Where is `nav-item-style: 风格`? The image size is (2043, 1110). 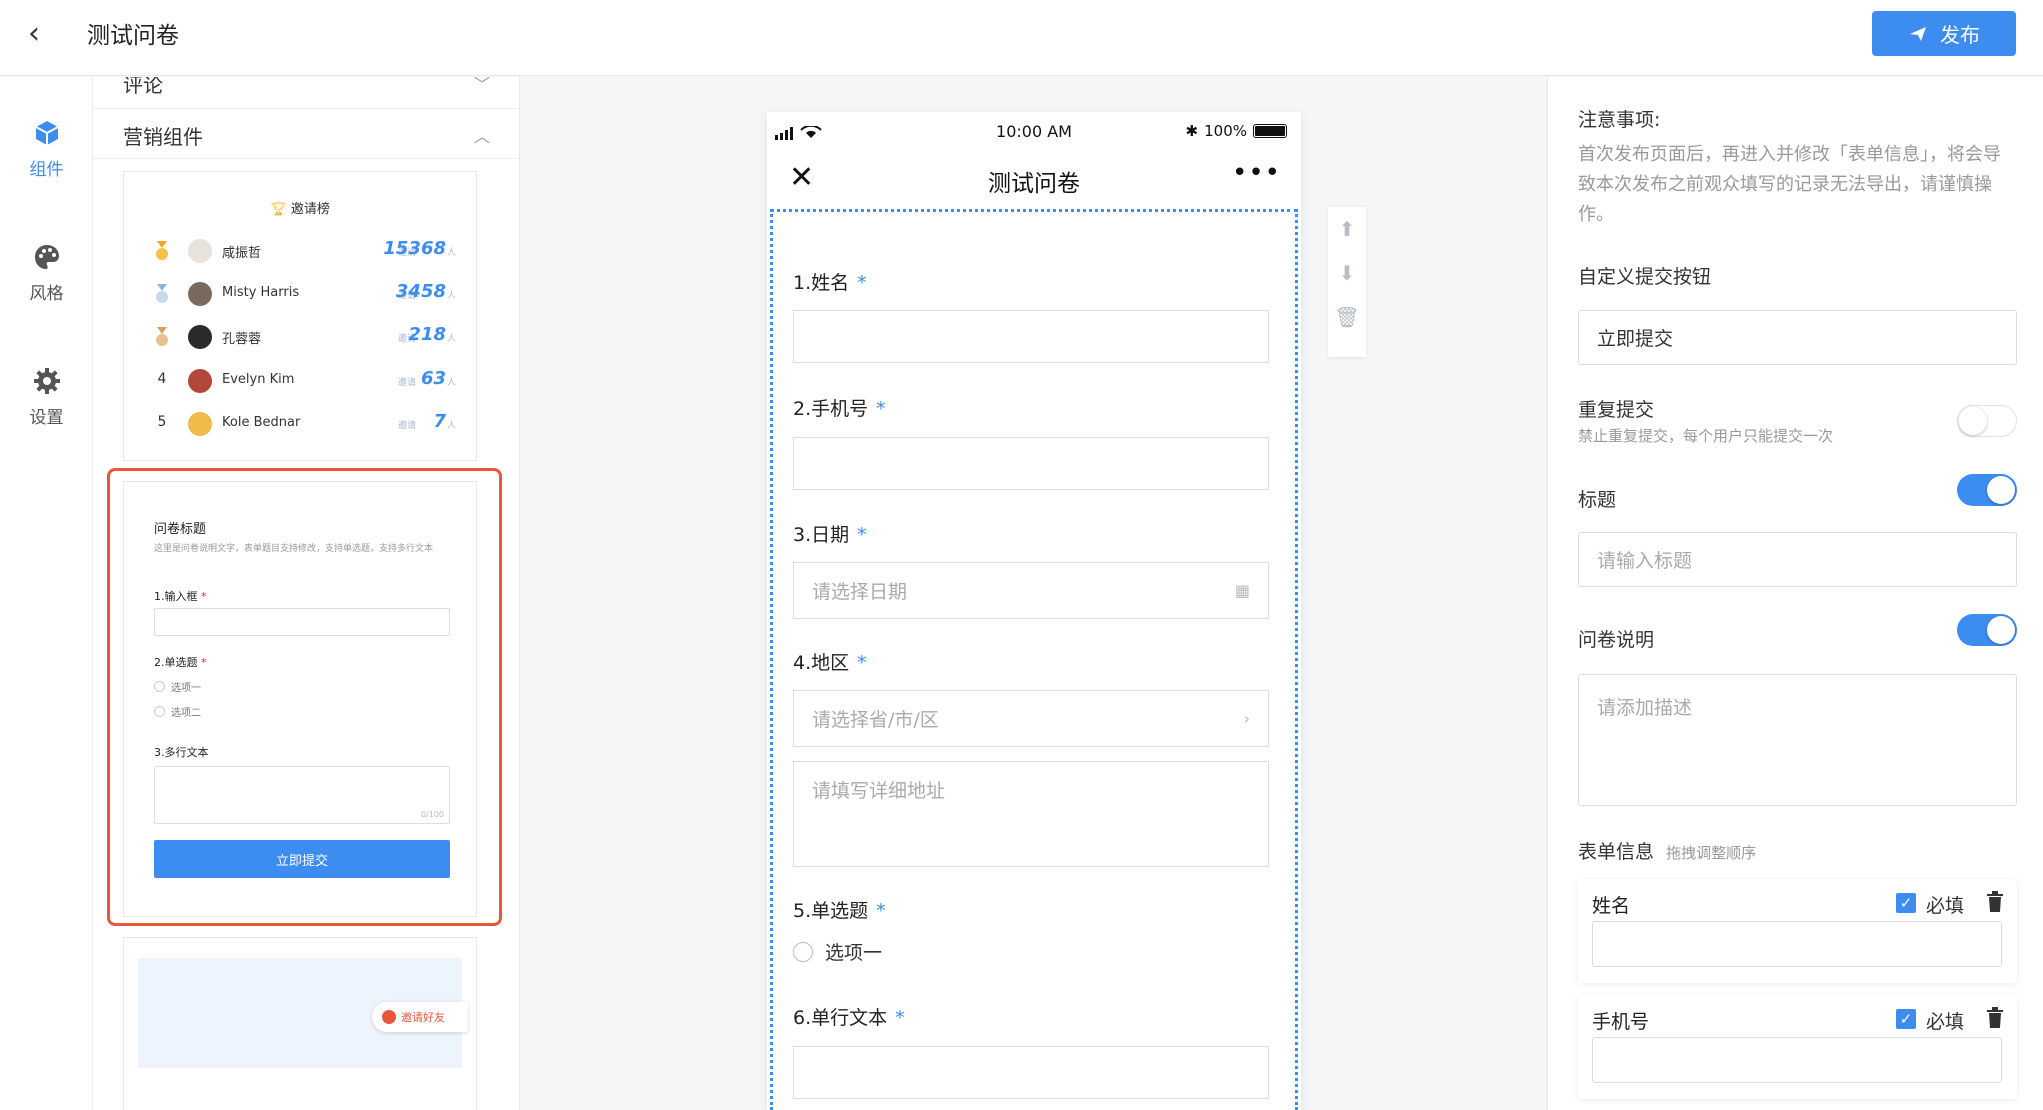
nav-item-style: 风格 is located at coordinates (46, 273).